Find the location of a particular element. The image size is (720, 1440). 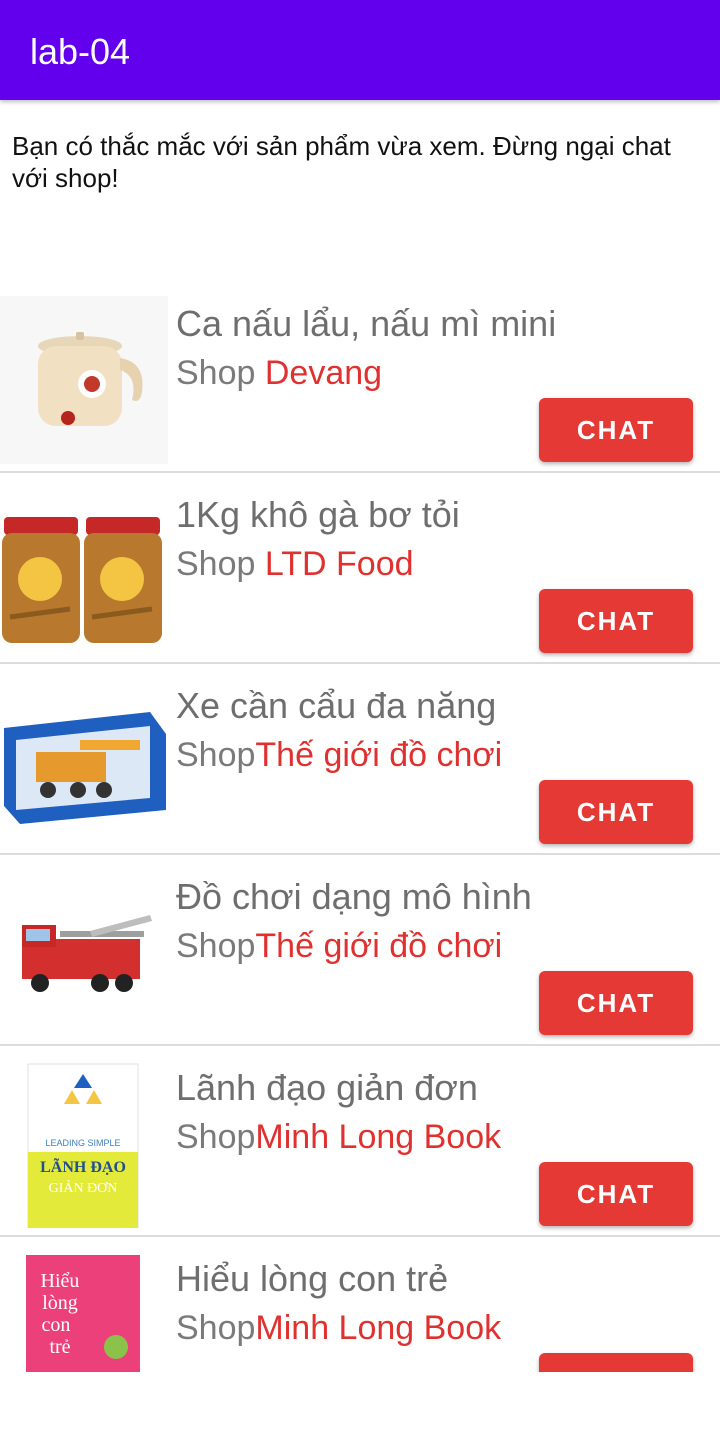

book-cover-text: LEADING SIMPLE is located at coordinates (82, 1143).